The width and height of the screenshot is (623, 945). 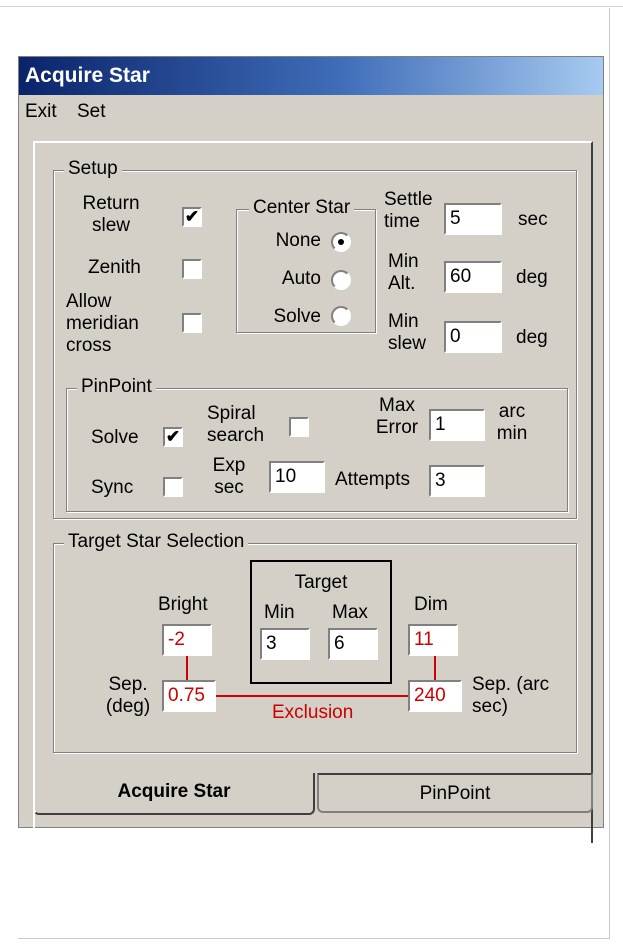 What do you see at coordinates (187, 640) in the screenshot?
I see `bright-input: -2` at bounding box center [187, 640].